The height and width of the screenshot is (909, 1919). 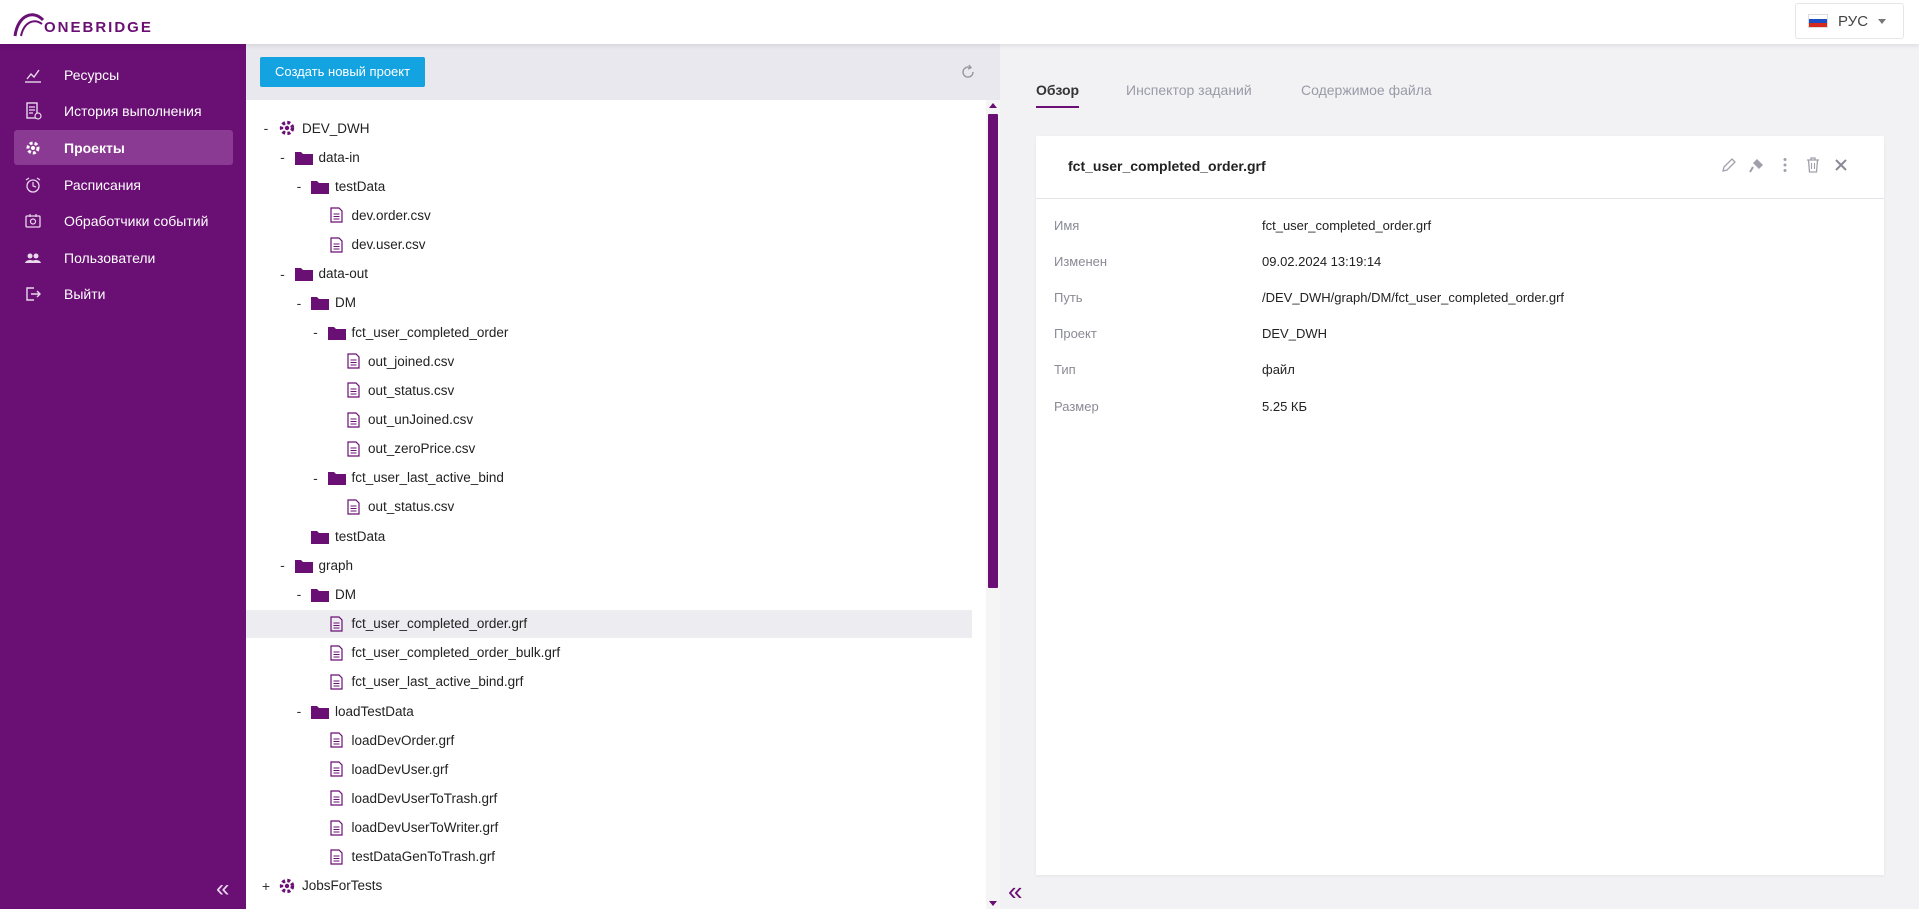 What do you see at coordinates (456, 653) in the screenshot?
I see `tree-item-label: fct_user_completed_order_bulk.grf` at bounding box center [456, 653].